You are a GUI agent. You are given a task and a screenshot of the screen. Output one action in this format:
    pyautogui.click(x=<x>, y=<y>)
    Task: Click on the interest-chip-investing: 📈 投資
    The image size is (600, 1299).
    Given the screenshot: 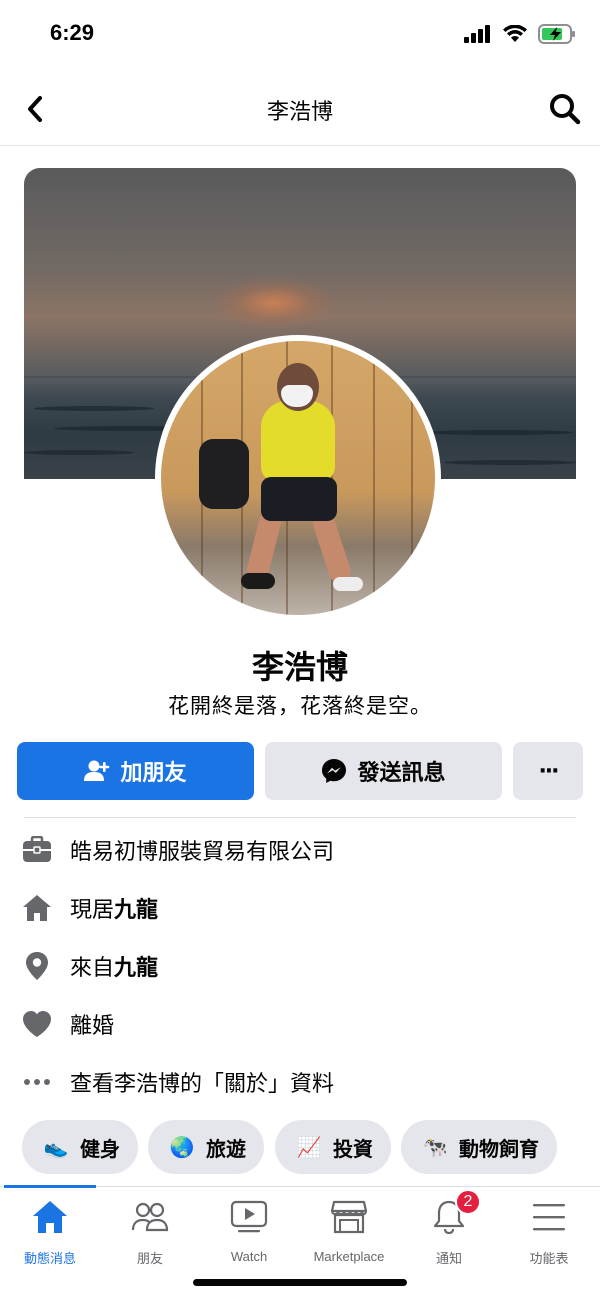 What is the action you would take?
    pyautogui.click(x=333, y=1147)
    